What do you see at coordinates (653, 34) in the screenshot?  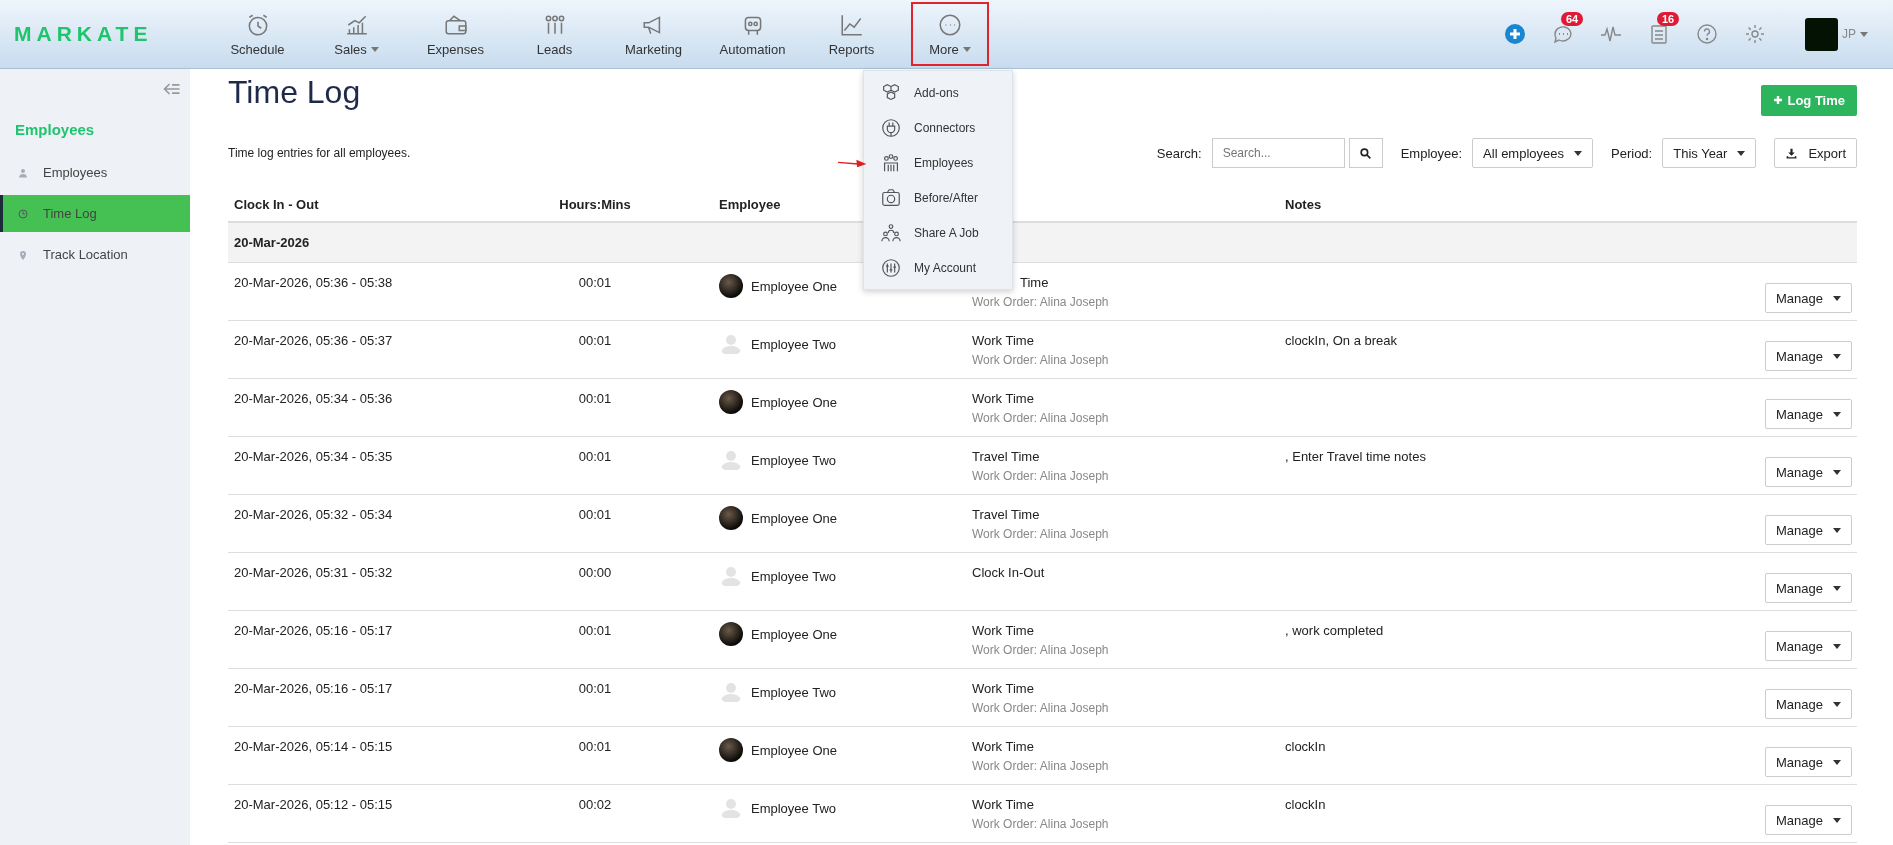 I see `nav-item: Marketing` at bounding box center [653, 34].